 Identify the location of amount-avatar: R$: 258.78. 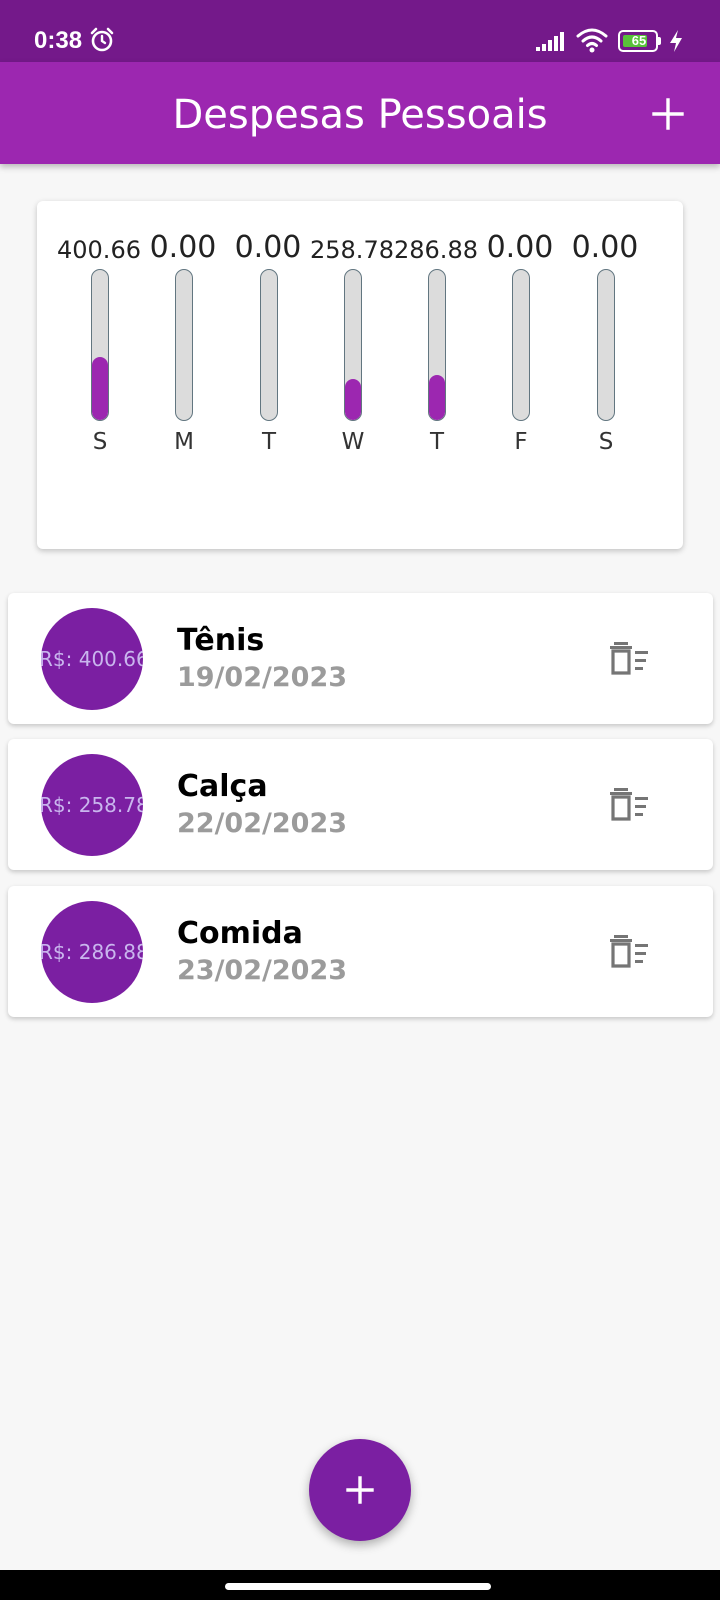
(92, 805).